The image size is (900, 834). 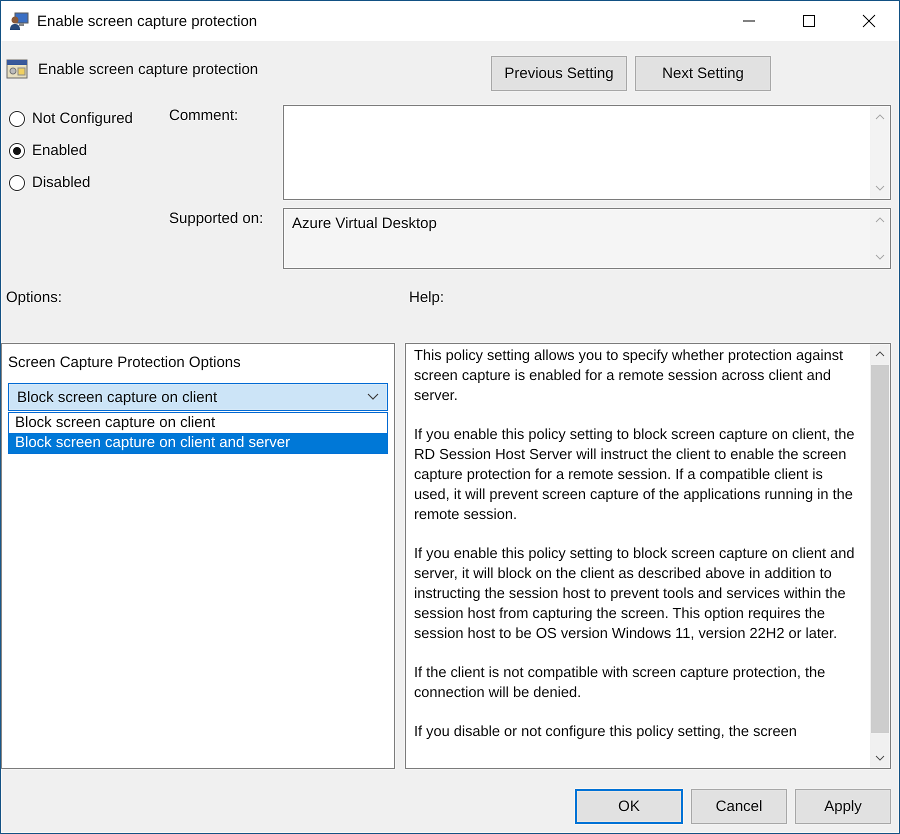 What do you see at coordinates (880, 758) in the screenshot?
I see `scroll-down-icon` at bounding box center [880, 758].